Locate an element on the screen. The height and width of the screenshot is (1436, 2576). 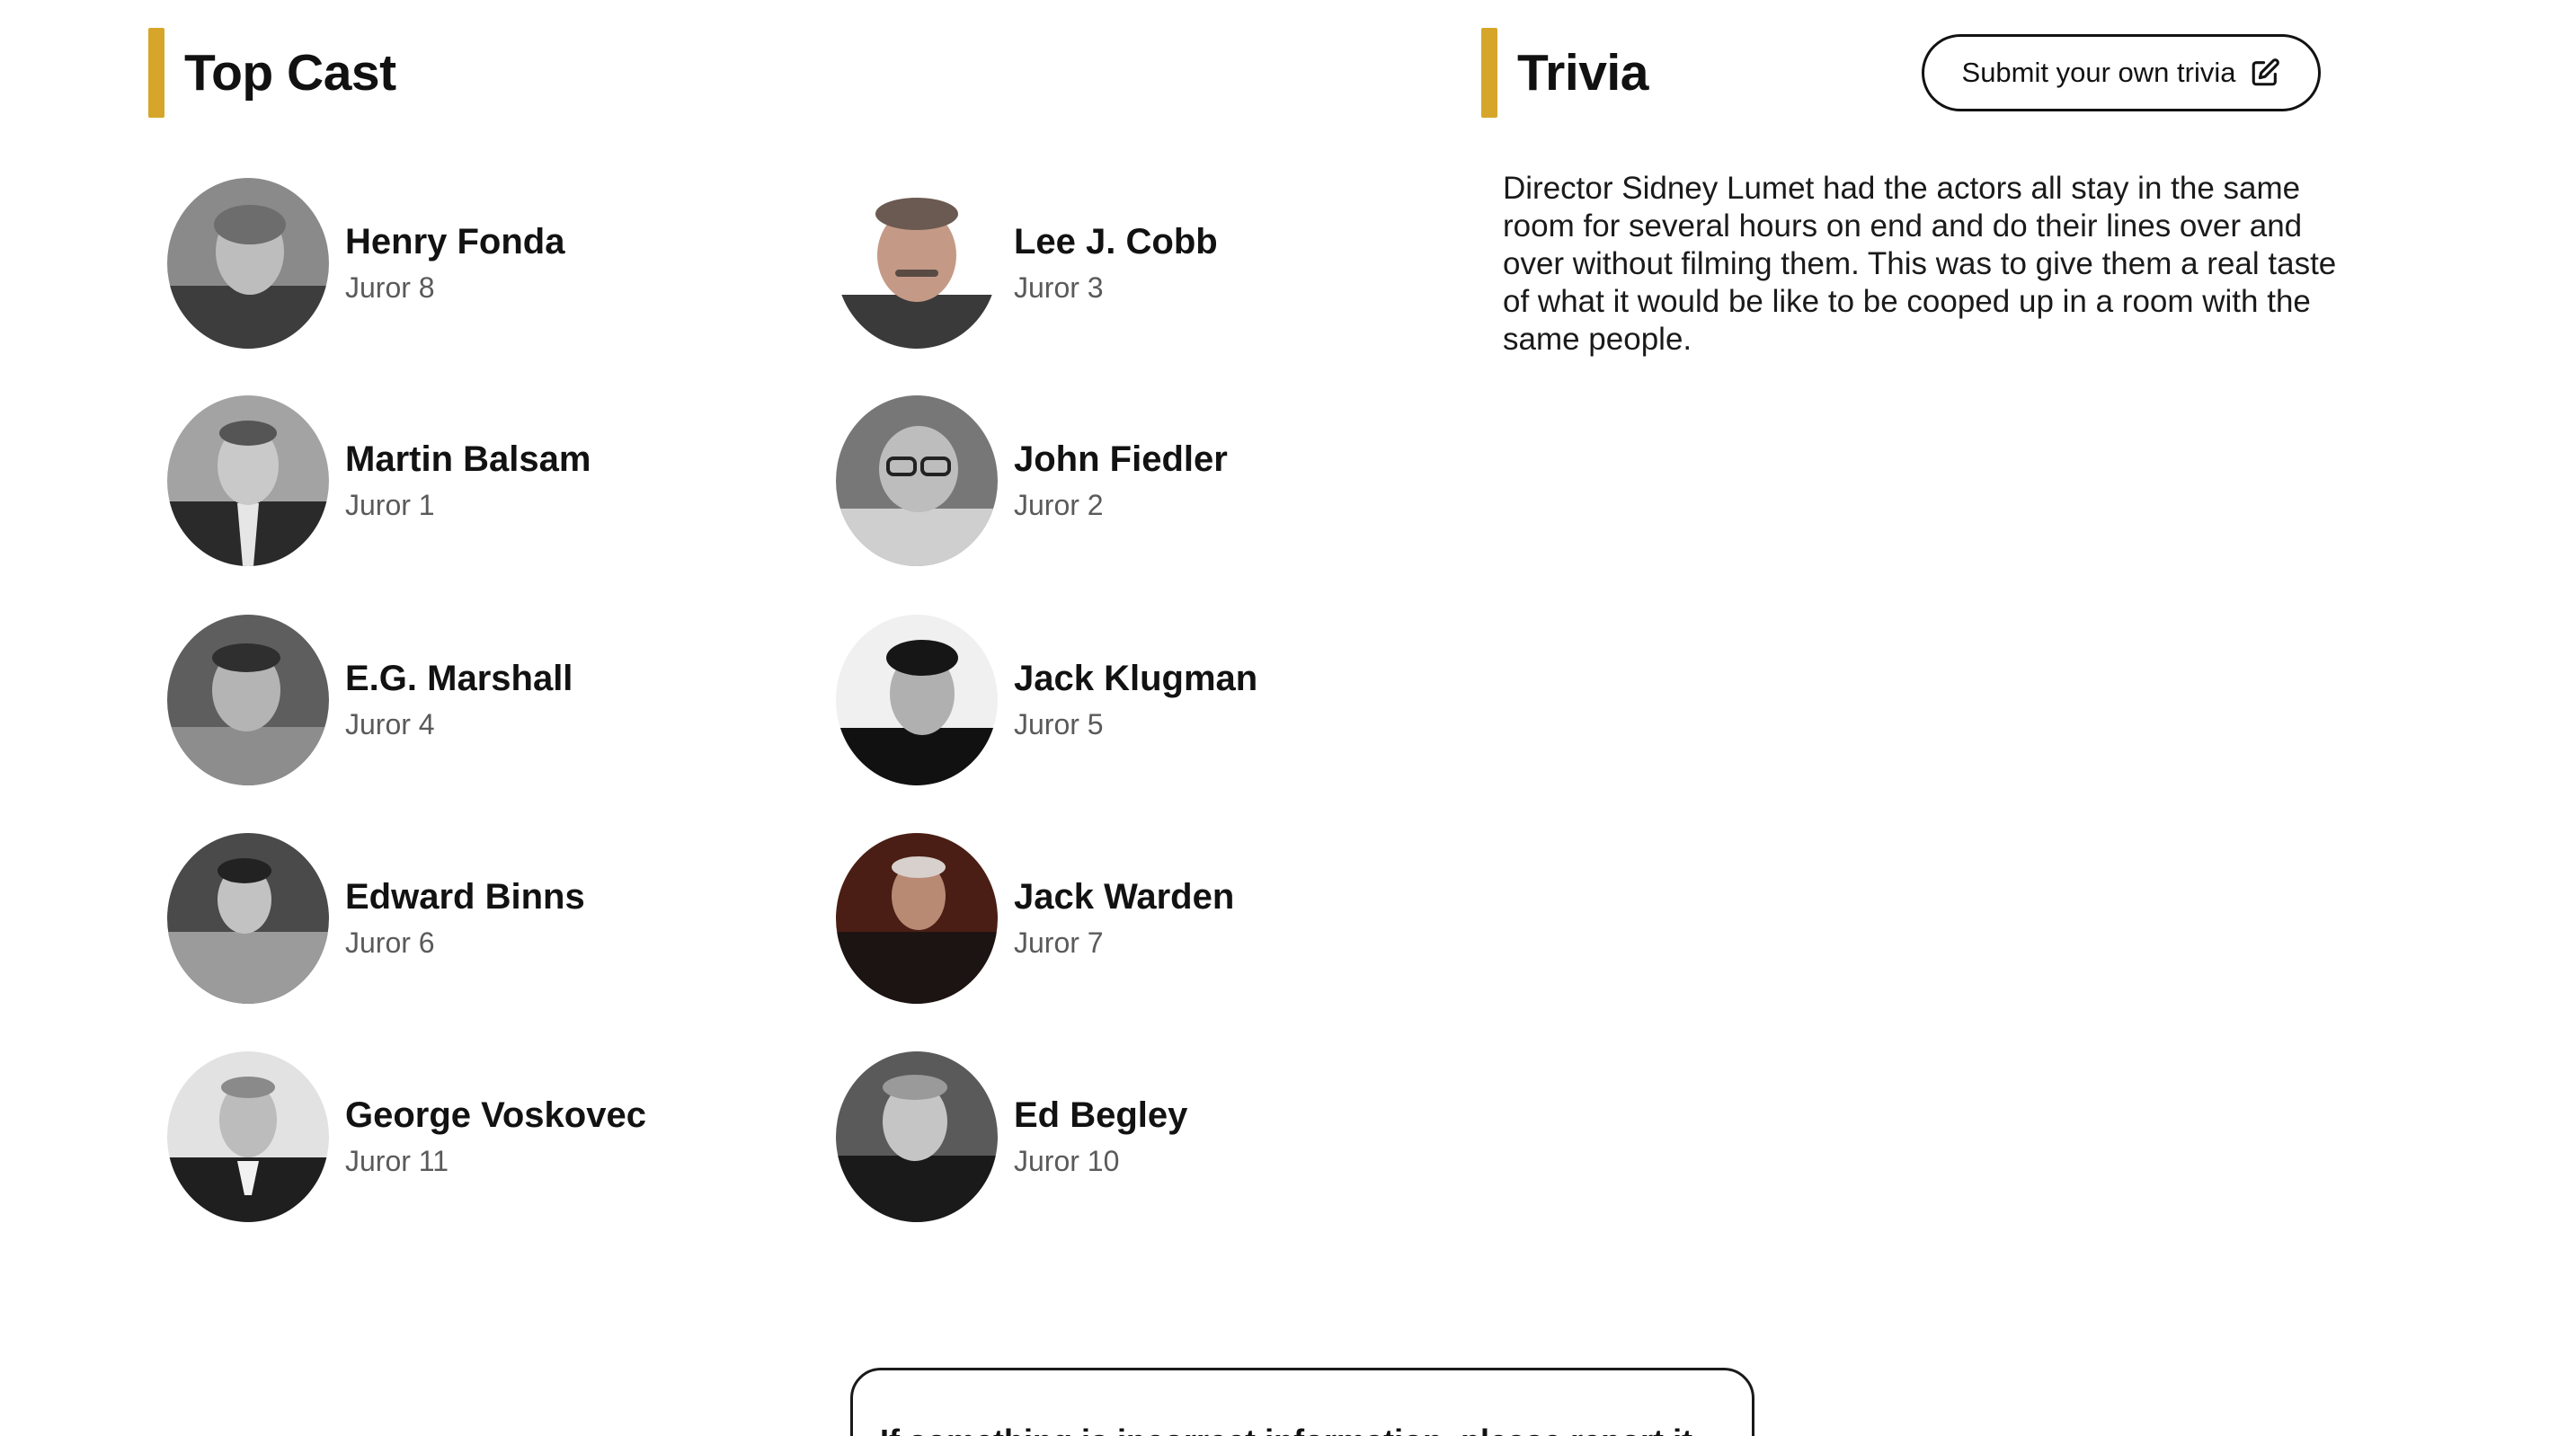
edit-icon is located at coordinates (2265, 73).